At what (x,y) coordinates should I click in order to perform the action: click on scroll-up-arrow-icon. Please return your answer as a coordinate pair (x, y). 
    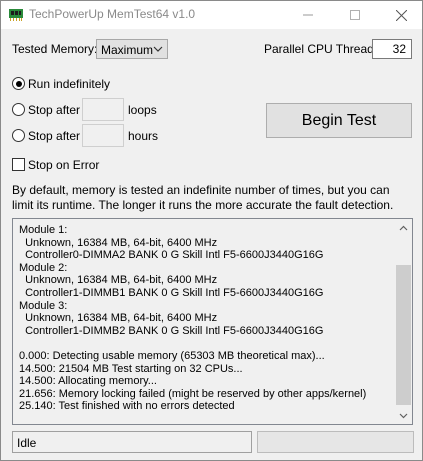
    Looking at the image, I should click on (403, 227).